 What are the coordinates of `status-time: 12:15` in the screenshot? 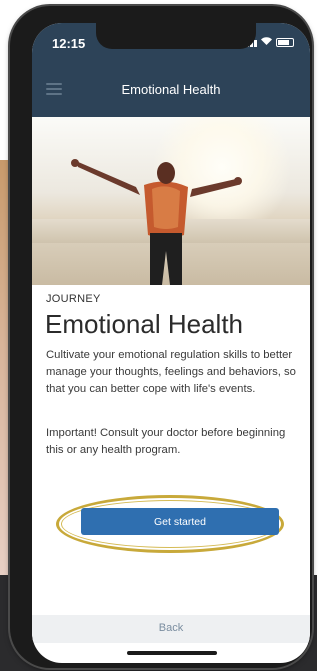 It's located at (69, 43).